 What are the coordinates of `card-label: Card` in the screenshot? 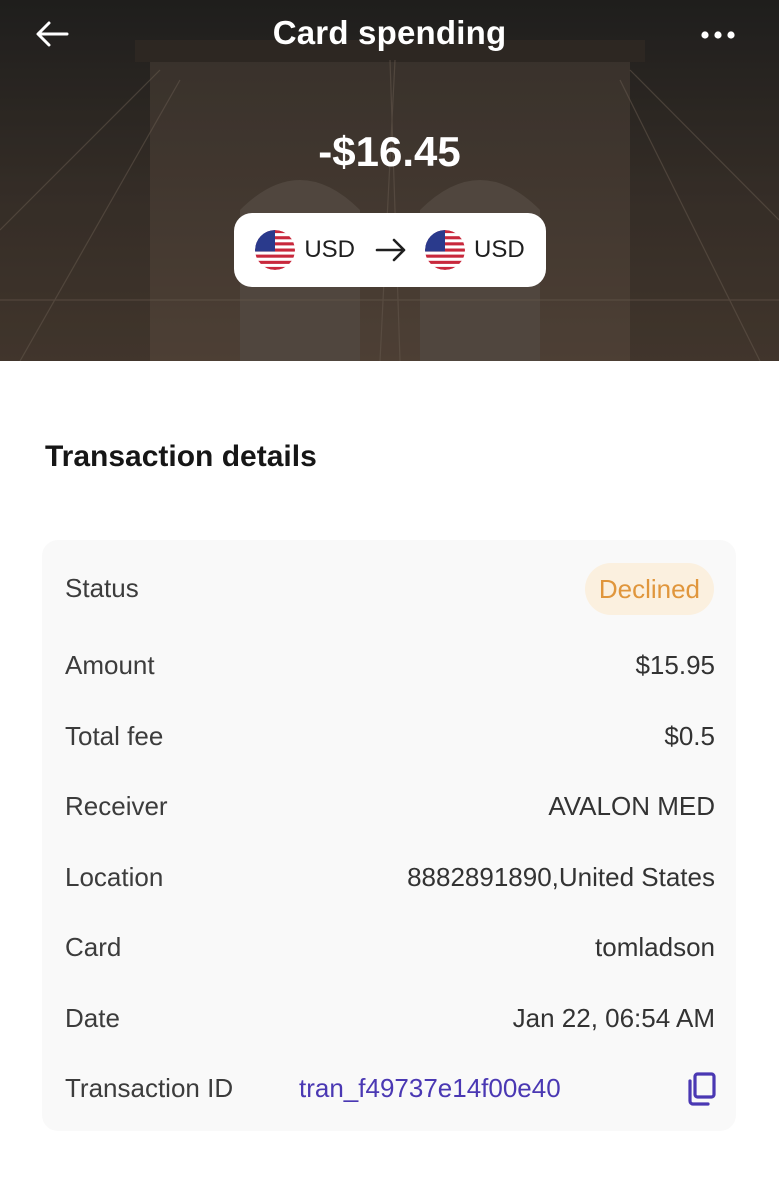 It's located at (93, 947).